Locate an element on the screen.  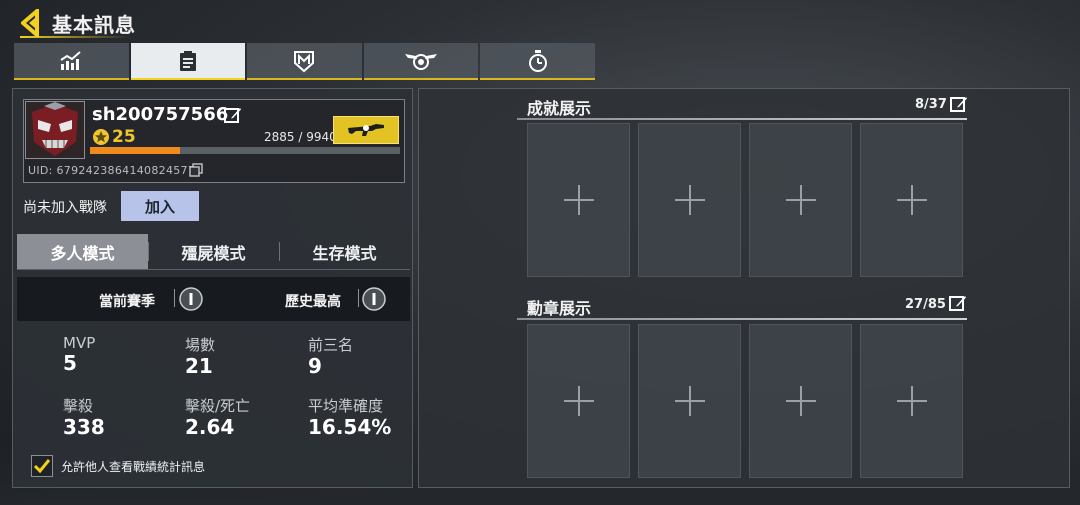
edit-name-button is located at coordinates (233, 115).